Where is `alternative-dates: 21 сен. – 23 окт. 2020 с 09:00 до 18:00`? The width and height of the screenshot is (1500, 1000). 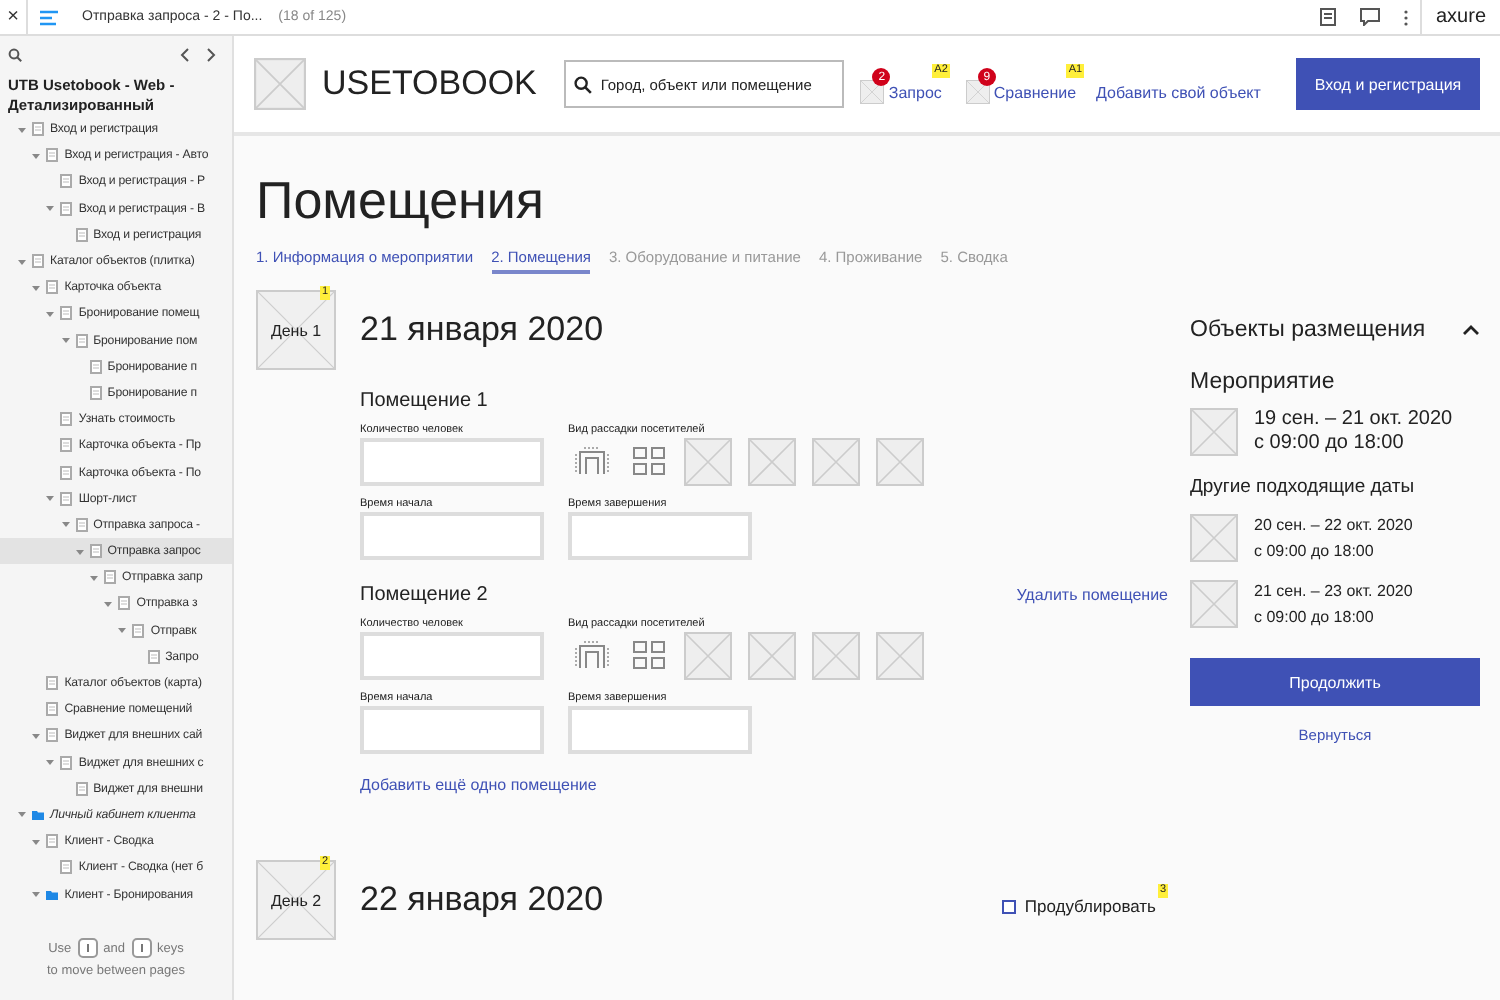 alternative-dates: 21 сен. – 23 окт. 2020 с 09:00 до 18:00 is located at coordinates (1333, 604).